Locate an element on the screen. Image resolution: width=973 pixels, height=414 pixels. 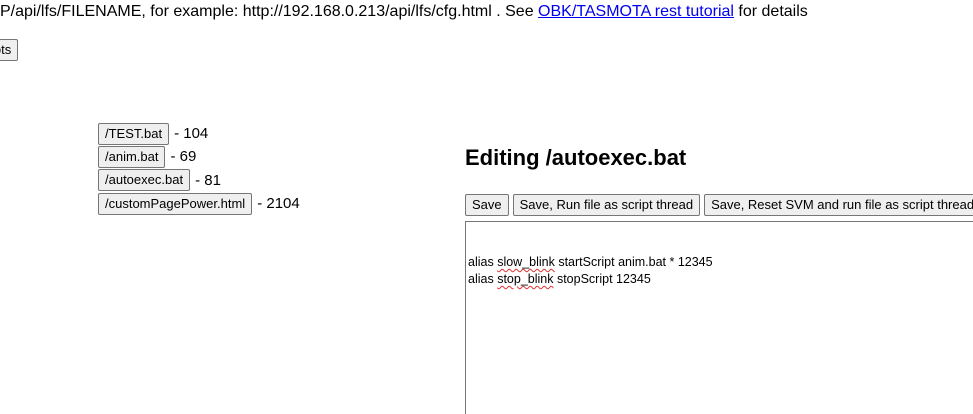
file-size: - 104 is located at coordinates (191, 134).